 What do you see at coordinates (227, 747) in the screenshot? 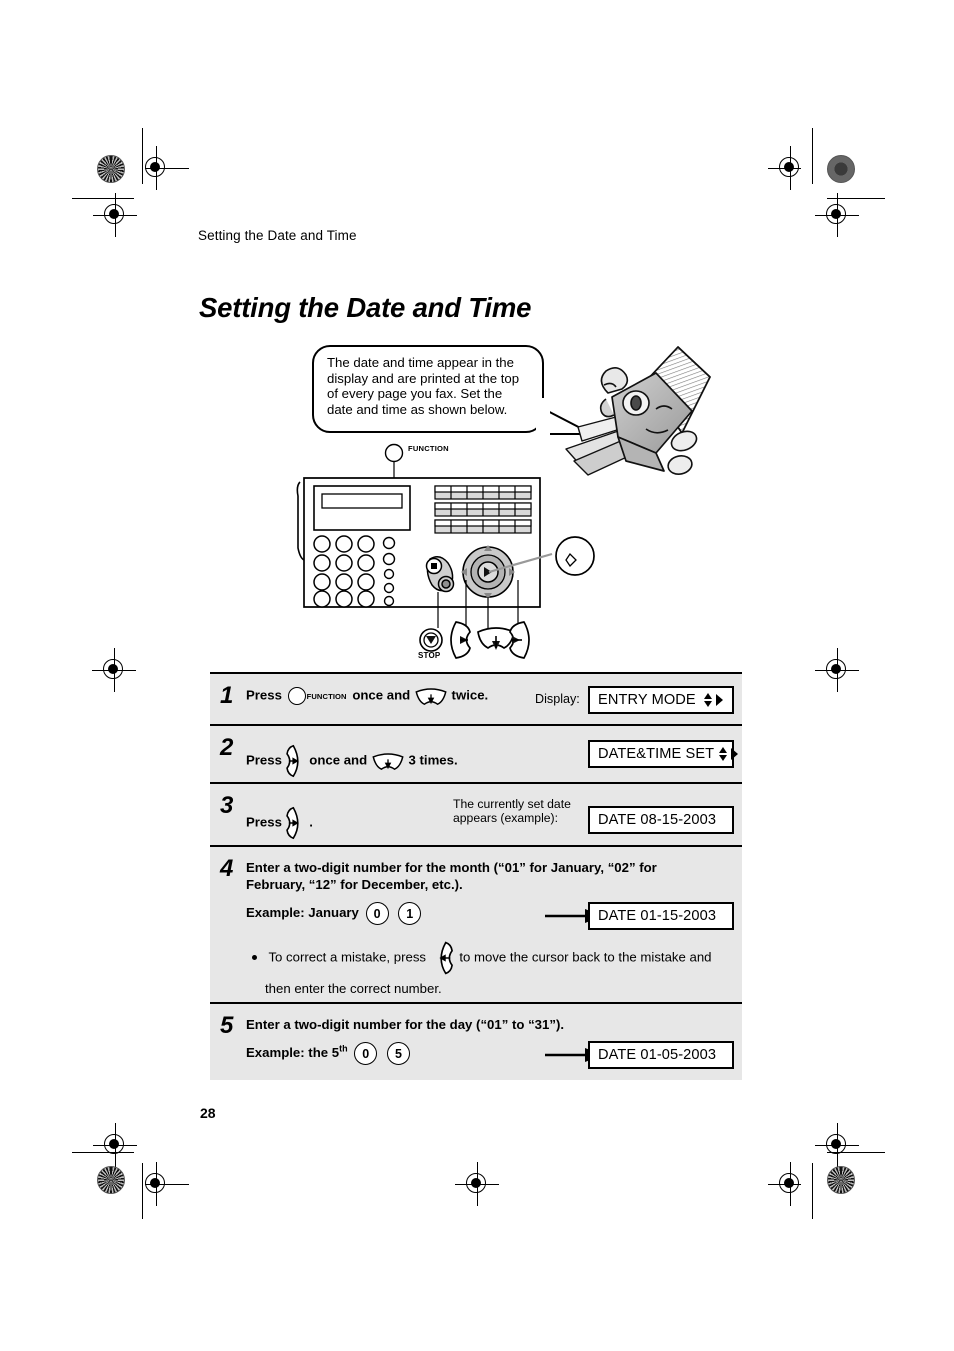
I see `step-number-2: 2` at bounding box center [227, 747].